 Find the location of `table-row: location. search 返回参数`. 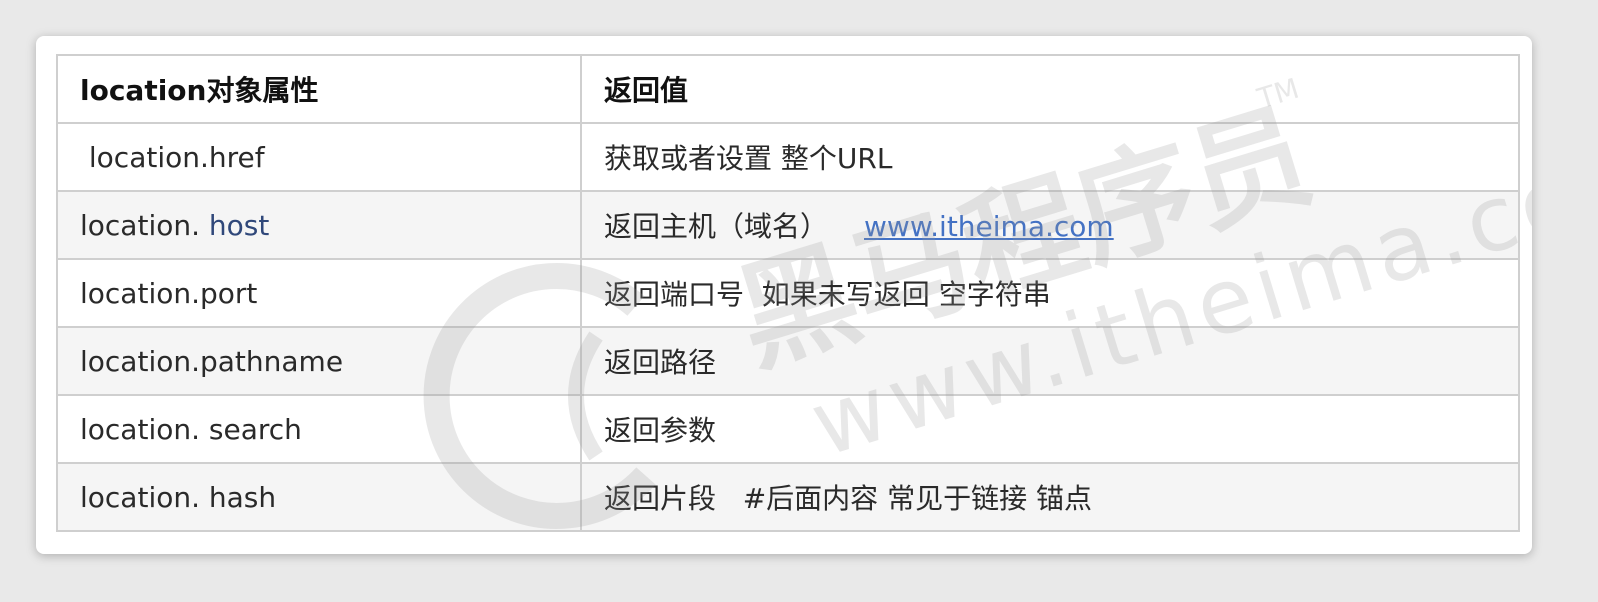

table-row: location. search 返回参数 is located at coordinates (788, 429).